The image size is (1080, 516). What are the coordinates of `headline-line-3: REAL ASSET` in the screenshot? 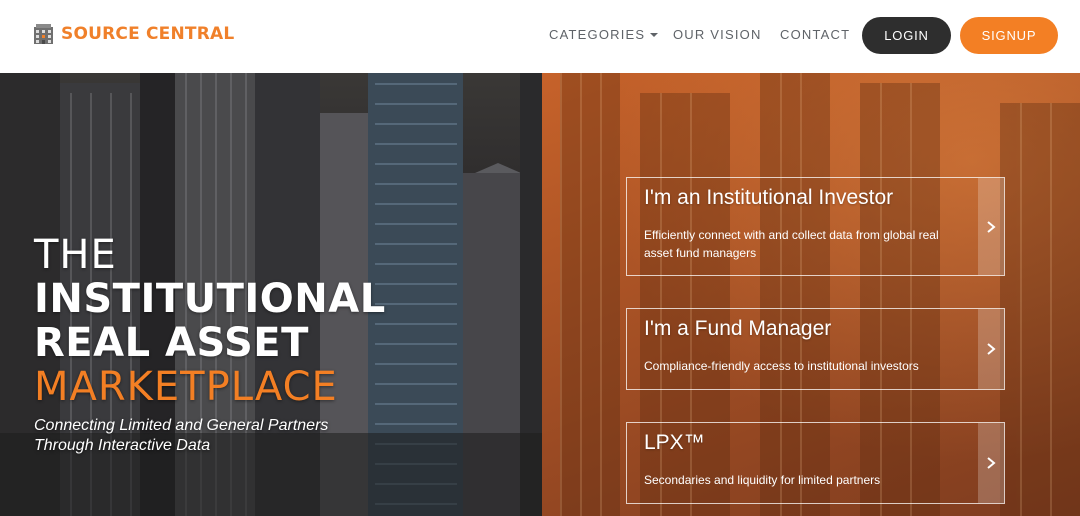 It's located at (171, 343).